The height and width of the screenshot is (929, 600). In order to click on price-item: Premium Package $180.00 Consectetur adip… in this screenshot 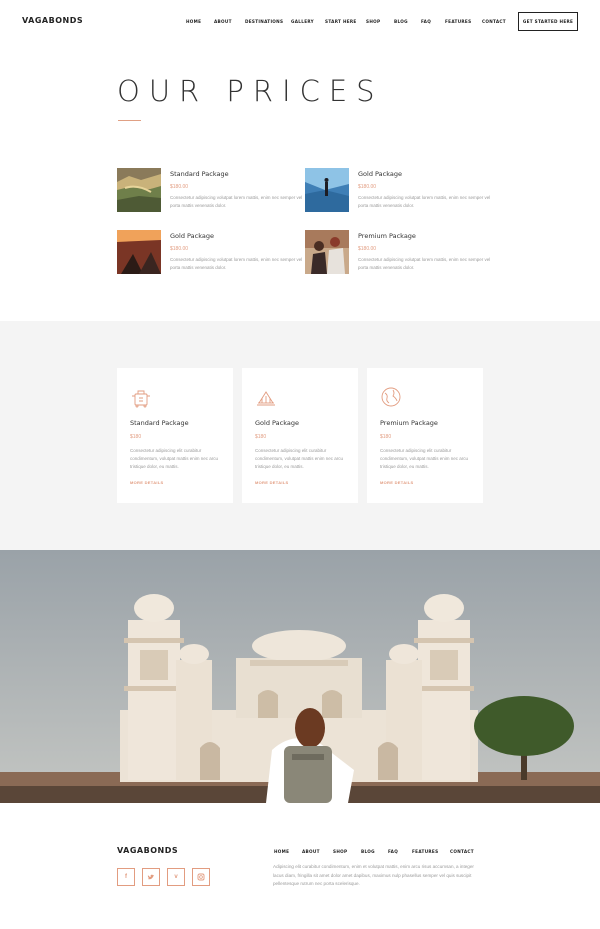, I will do `click(400, 252)`.